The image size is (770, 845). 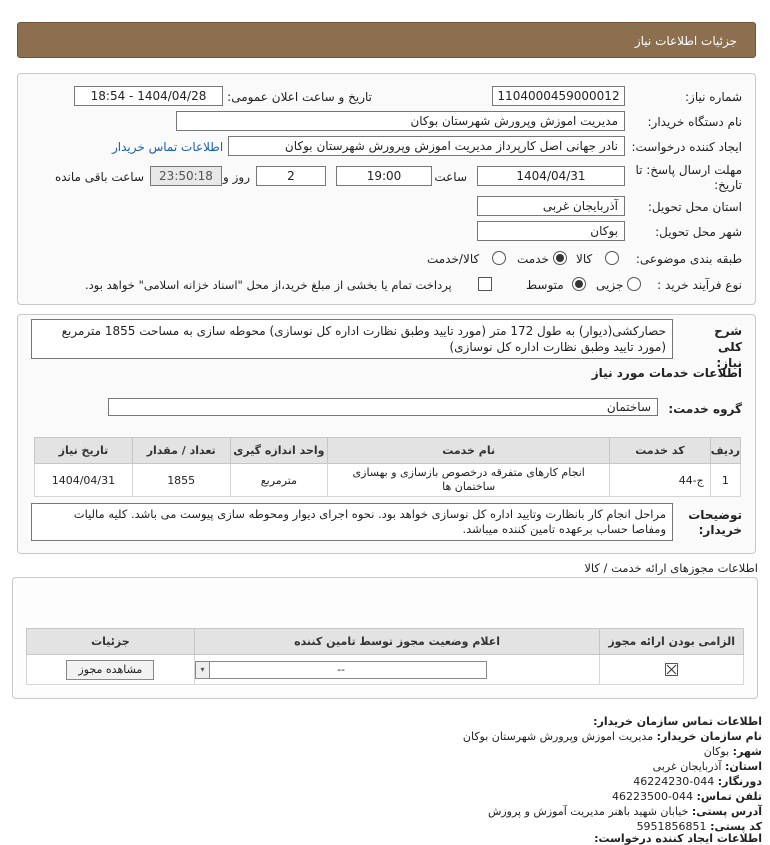 What do you see at coordinates (83, 450) in the screenshot?
I see `col-need-date: تاریخ نیاز` at bounding box center [83, 450].